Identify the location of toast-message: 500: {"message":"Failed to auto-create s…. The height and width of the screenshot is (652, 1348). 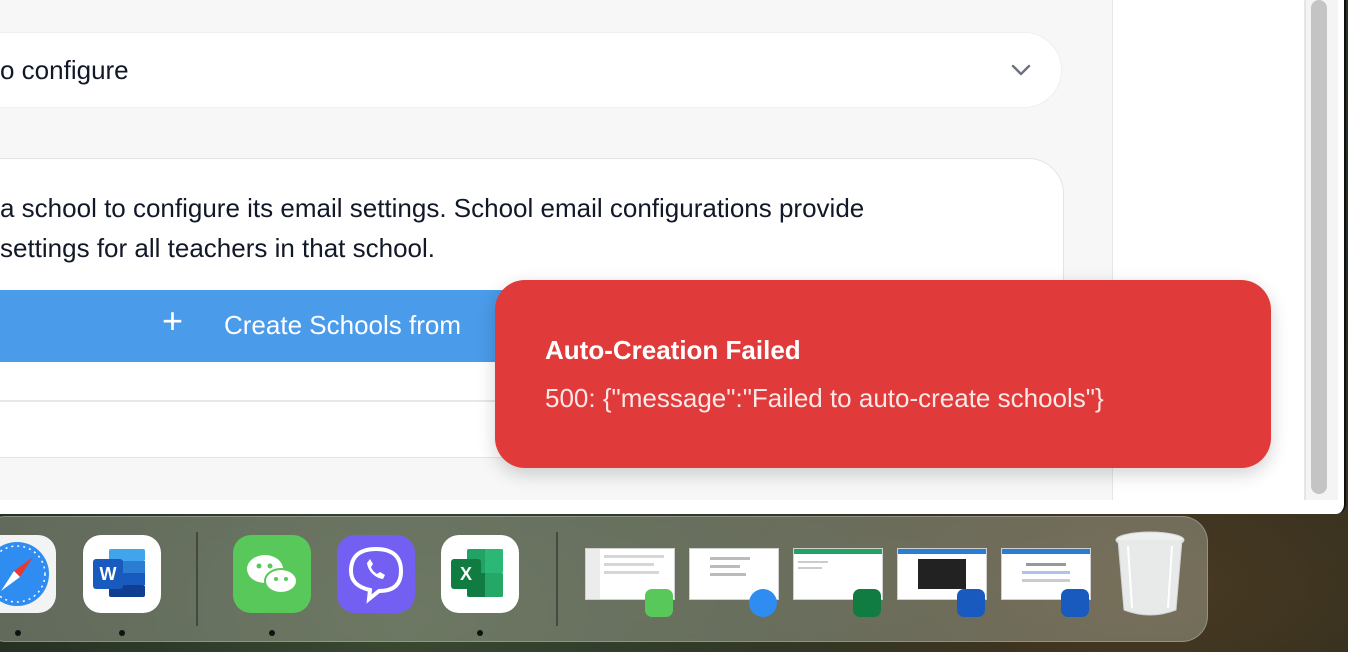
(824, 398).